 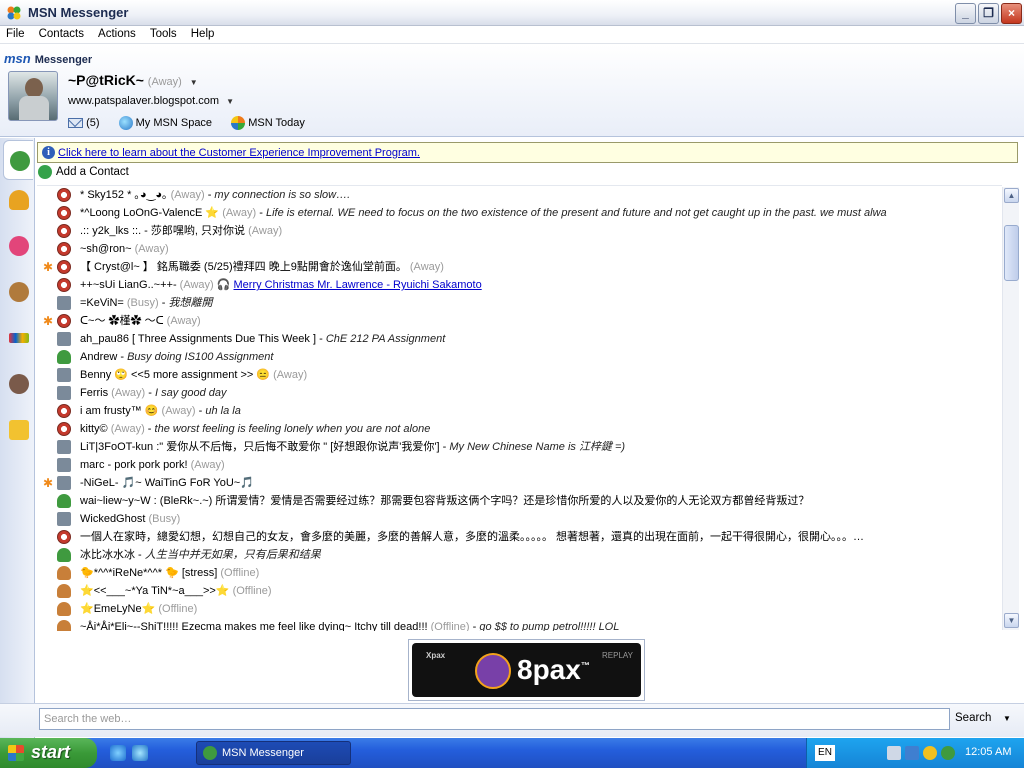 What do you see at coordinates (1011, 253) in the screenshot?
I see `scroll-thumb` at bounding box center [1011, 253].